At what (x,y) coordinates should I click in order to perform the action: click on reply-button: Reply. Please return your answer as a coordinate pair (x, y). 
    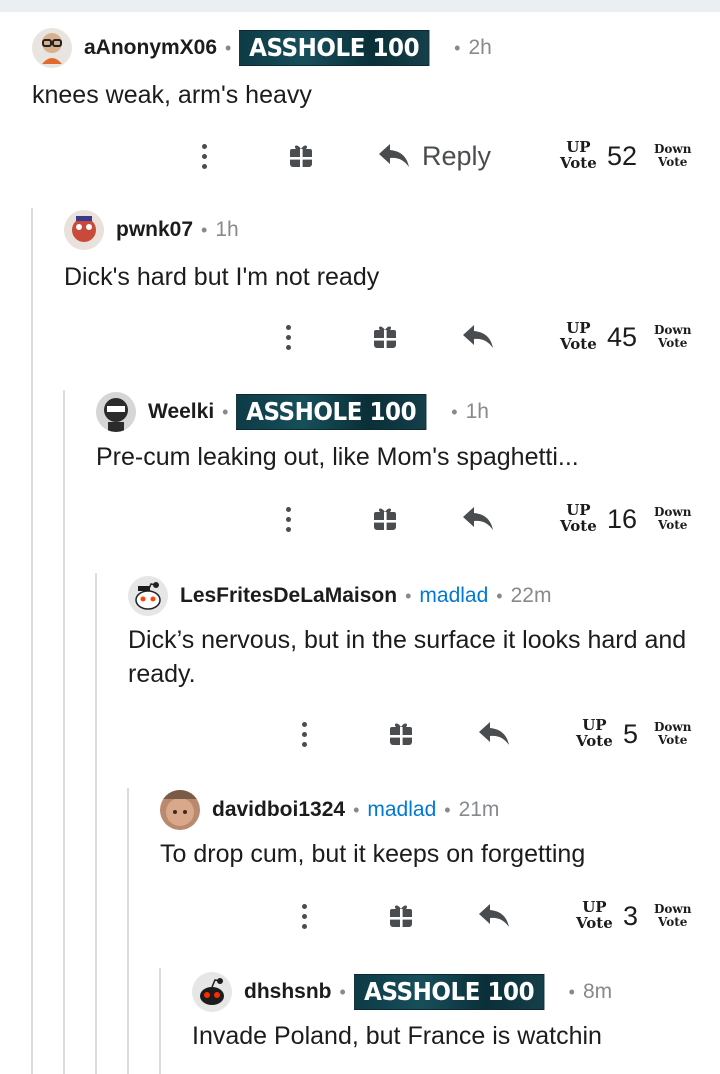
    Looking at the image, I should click on (434, 156).